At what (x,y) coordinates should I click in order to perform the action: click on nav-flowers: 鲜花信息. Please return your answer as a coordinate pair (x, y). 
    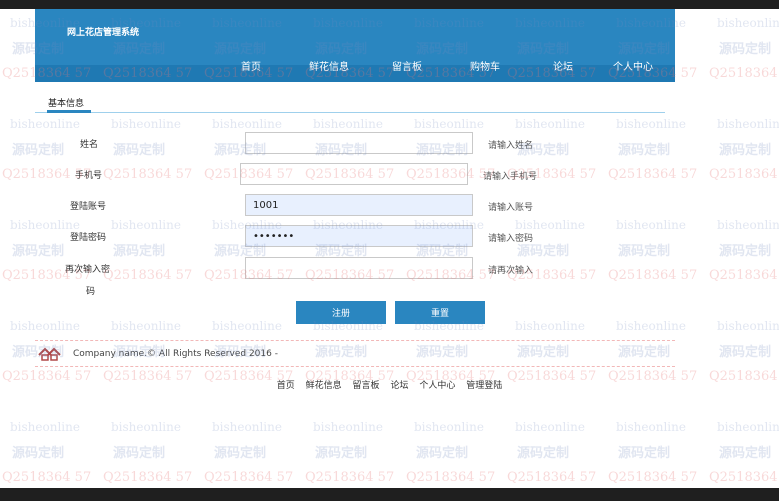
    Looking at the image, I should click on (329, 65).